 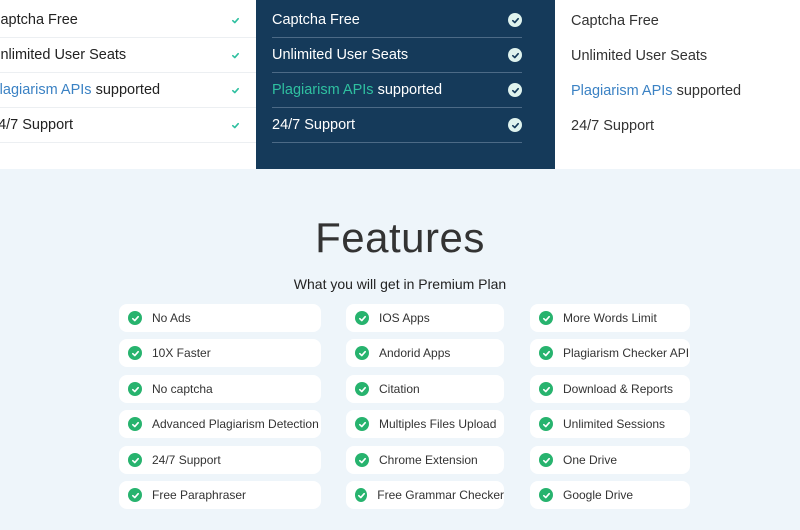 I want to click on feature-item: More Words Limit, so click(x=610, y=318).